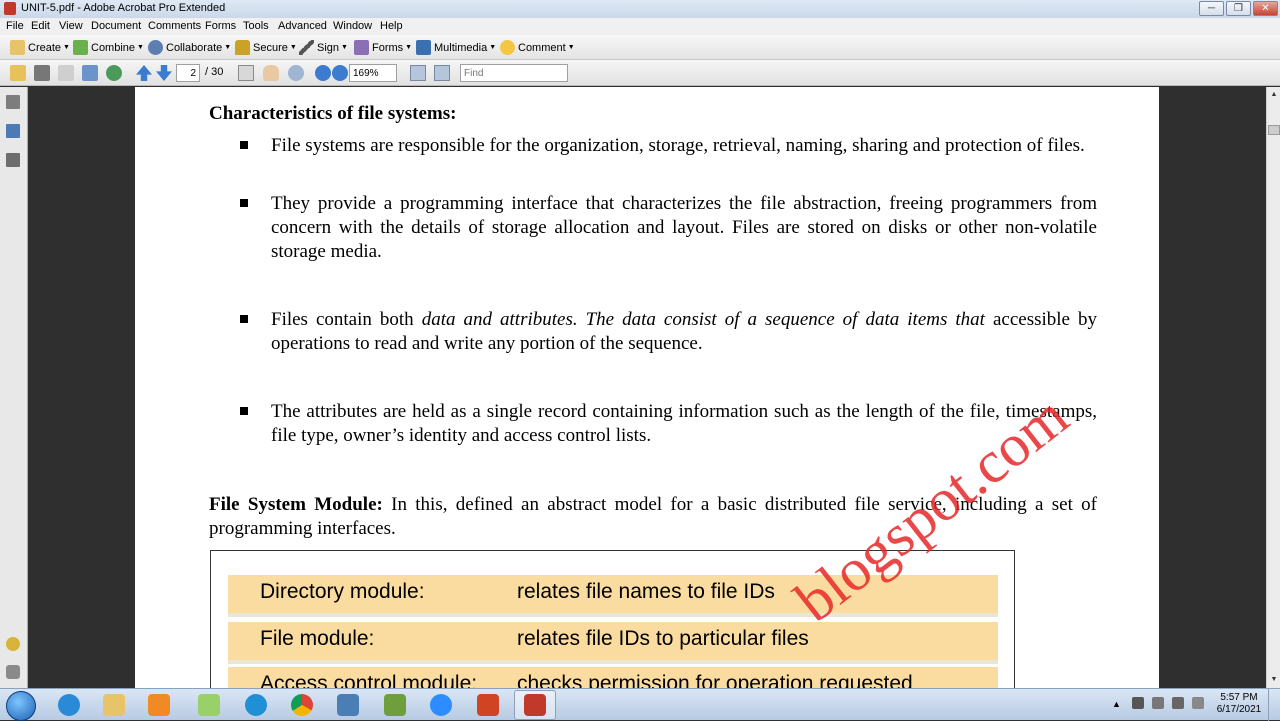 This screenshot has width=1280, height=721. Describe the element at coordinates (116, 26) in the screenshot. I see `menu-document: Document` at that location.